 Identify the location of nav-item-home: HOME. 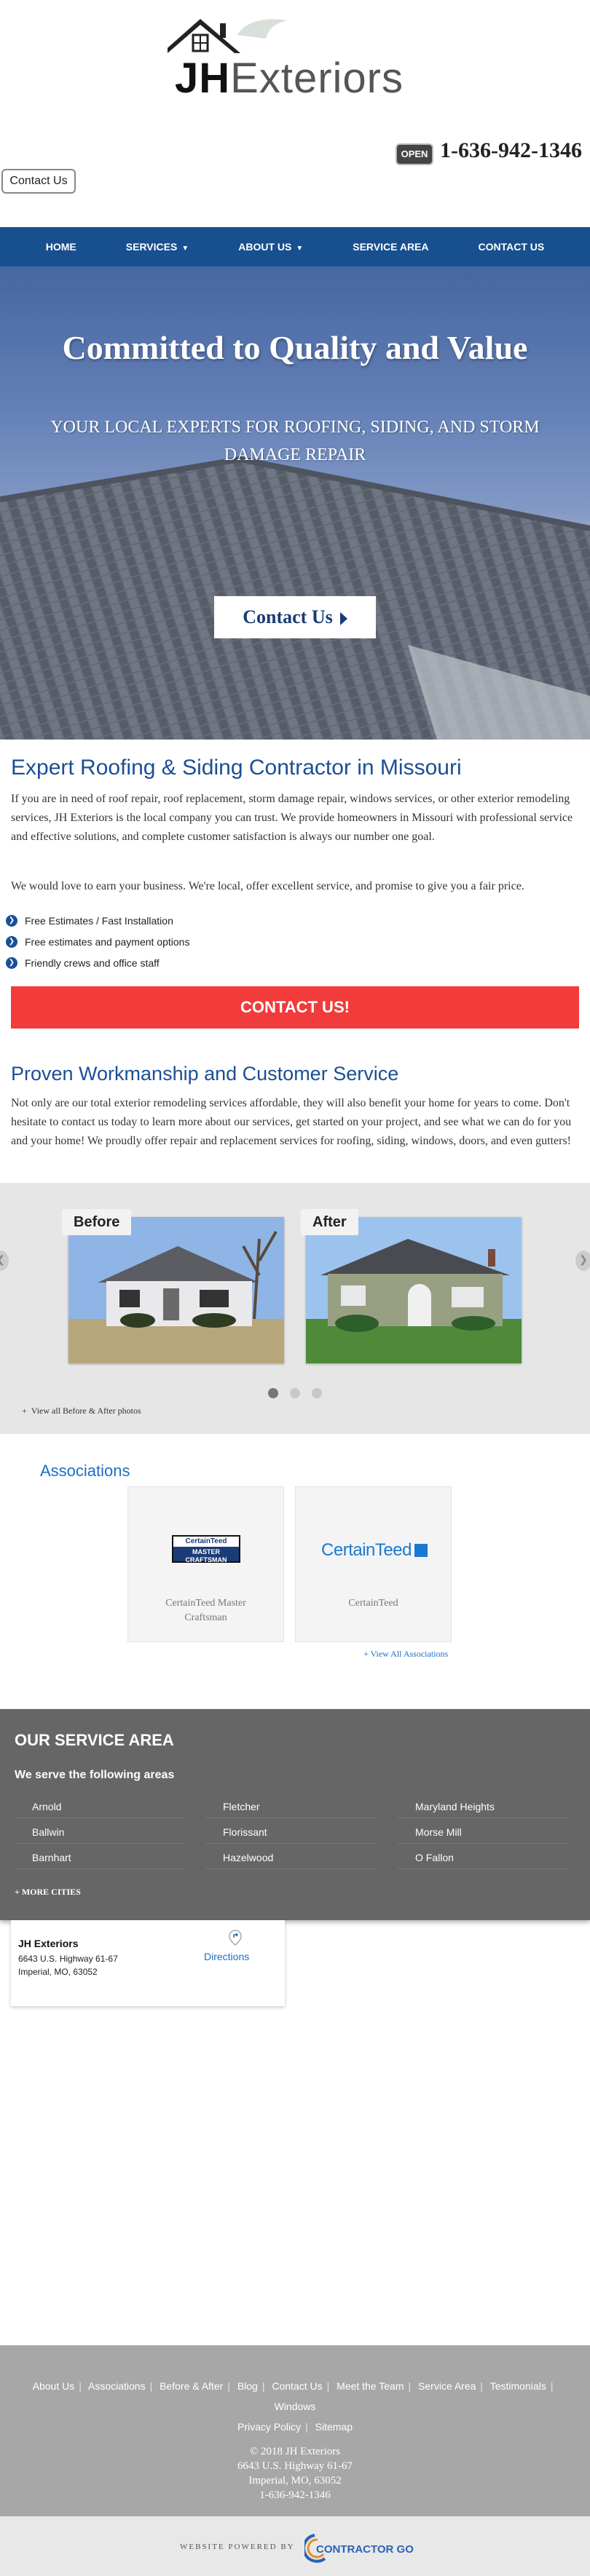
(61, 247).